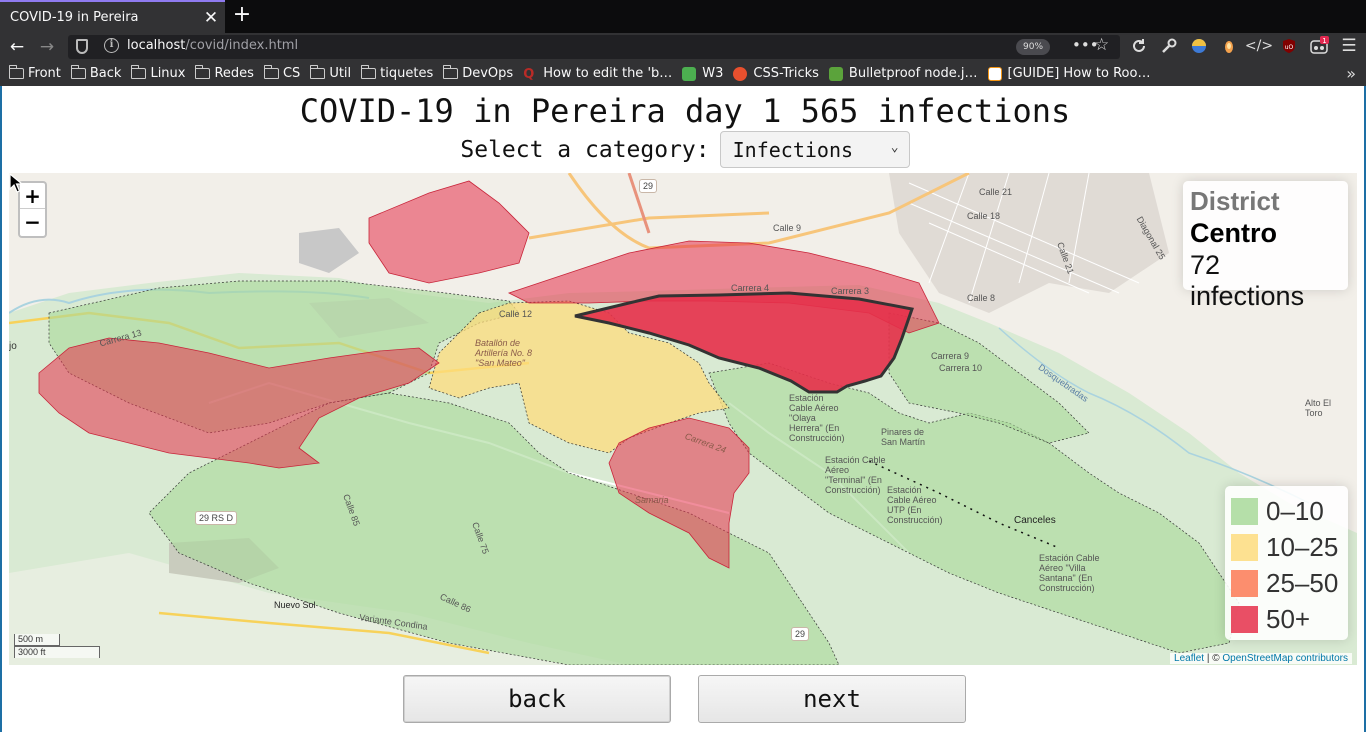 The height and width of the screenshot is (732, 1366). What do you see at coordinates (168, 73) in the screenshot?
I see `bookmark-label: Linux` at bounding box center [168, 73].